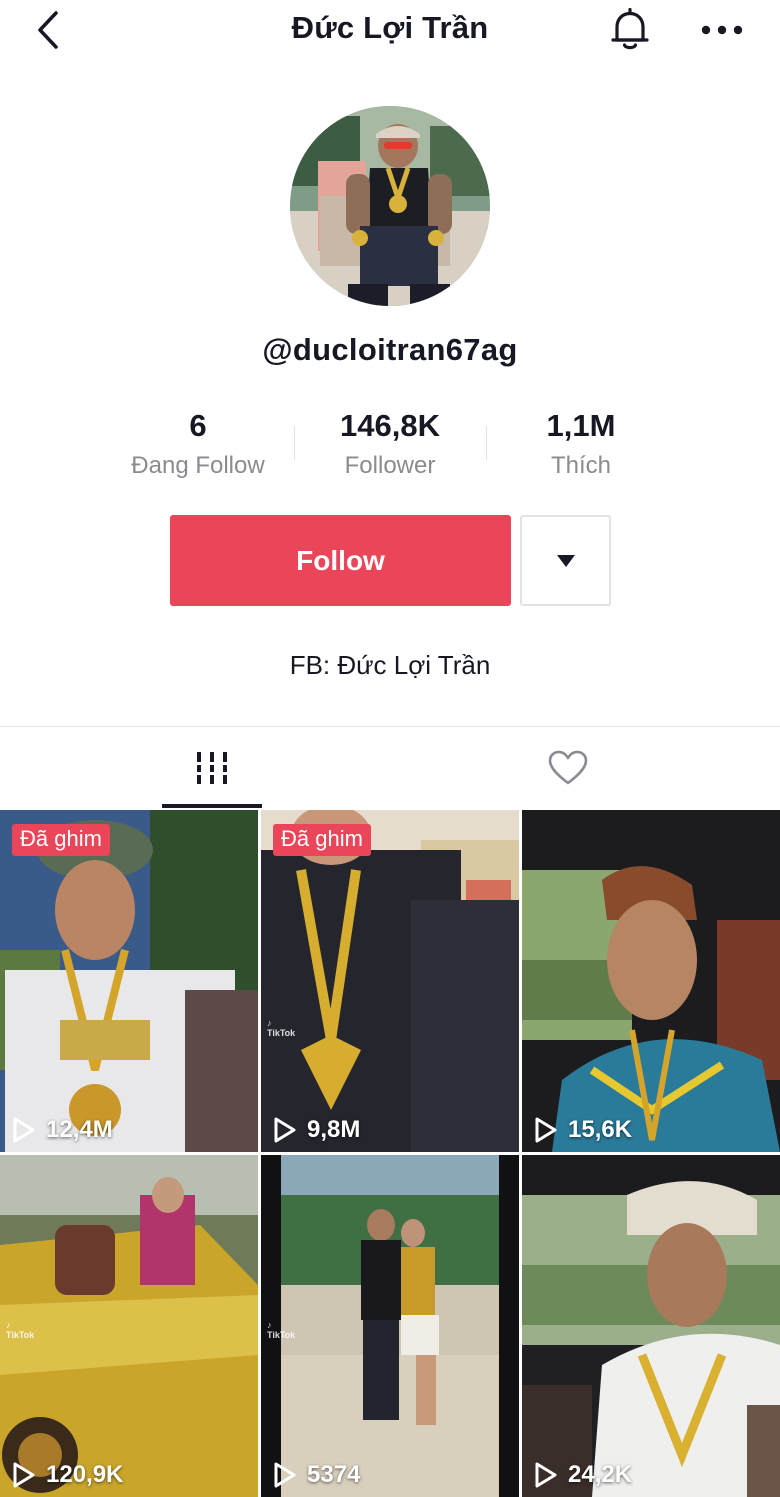 The width and height of the screenshot is (780, 1497). Describe the element at coordinates (334, 1474) in the screenshot. I see `view-count-value: 5374` at that location.